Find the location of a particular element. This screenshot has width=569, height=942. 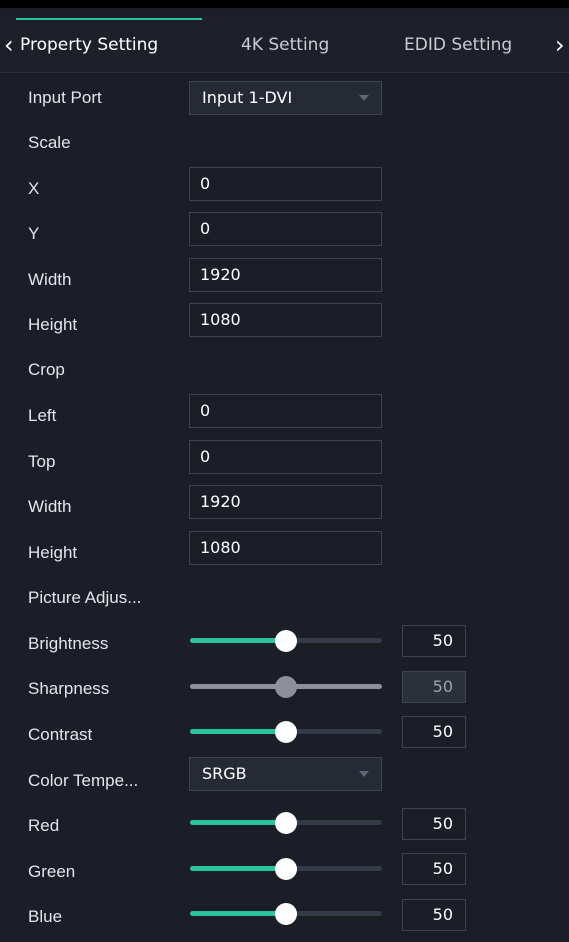

tab-edid-setting: EDID Setting is located at coordinates (458, 44).